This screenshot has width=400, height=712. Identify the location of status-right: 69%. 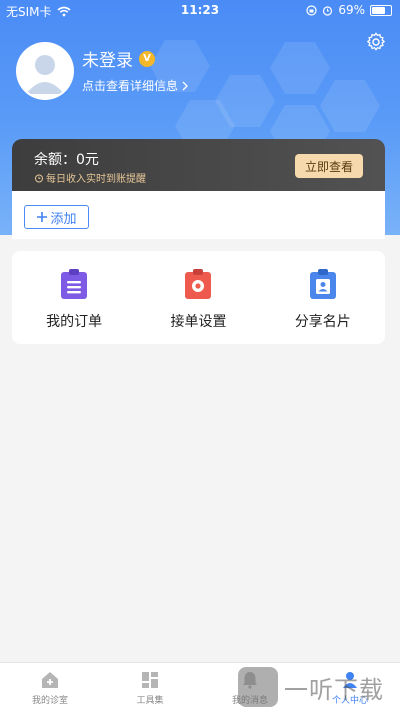
(349, 10).